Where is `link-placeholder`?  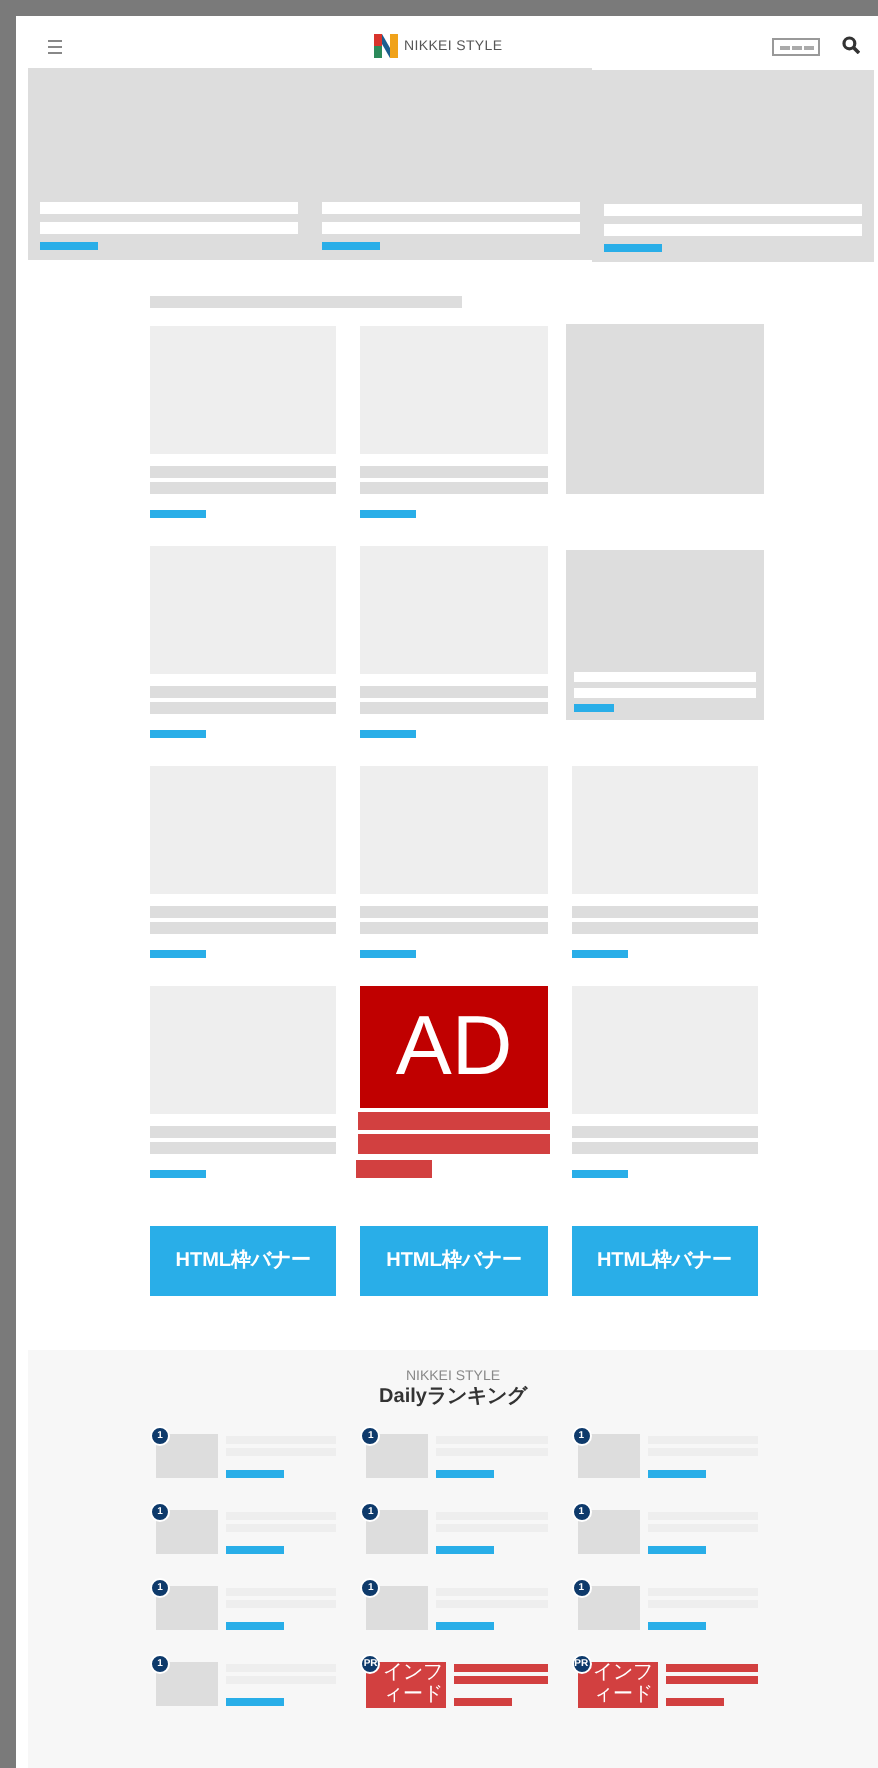 link-placeholder is located at coordinates (394, 1168).